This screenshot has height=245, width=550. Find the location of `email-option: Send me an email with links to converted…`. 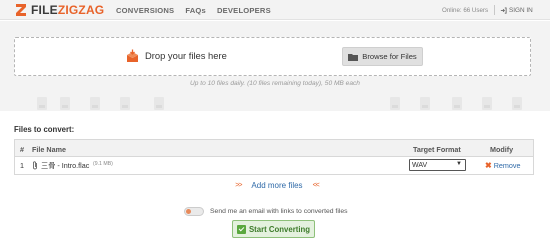

email-option: Send me an email with links to converted… is located at coordinates (266, 211).